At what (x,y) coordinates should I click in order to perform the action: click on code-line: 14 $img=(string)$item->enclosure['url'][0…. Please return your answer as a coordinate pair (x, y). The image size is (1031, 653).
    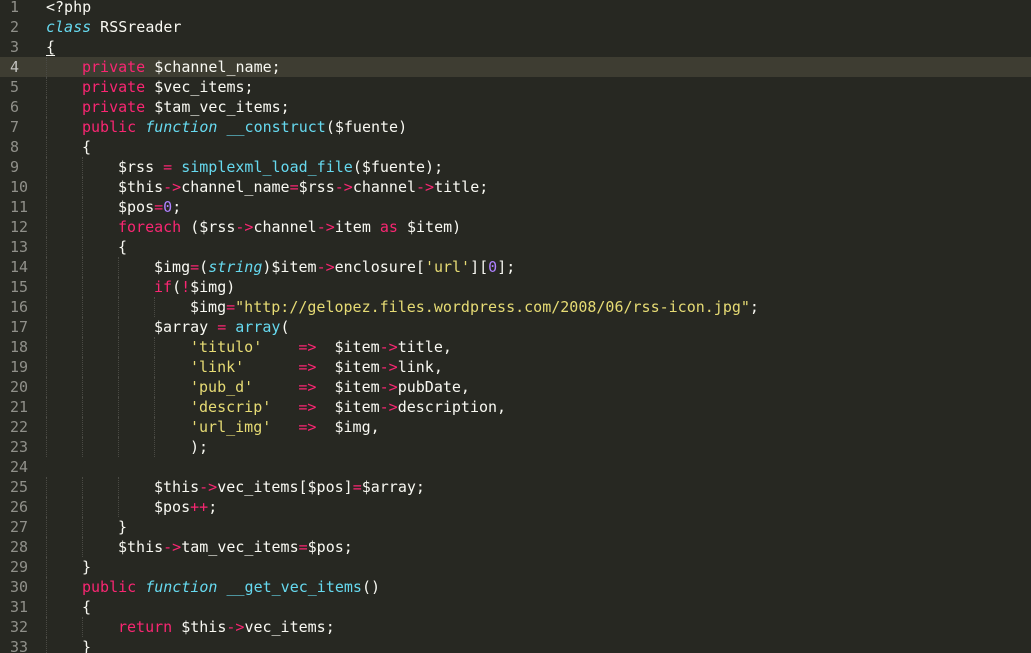
    Looking at the image, I should click on (515, 267).